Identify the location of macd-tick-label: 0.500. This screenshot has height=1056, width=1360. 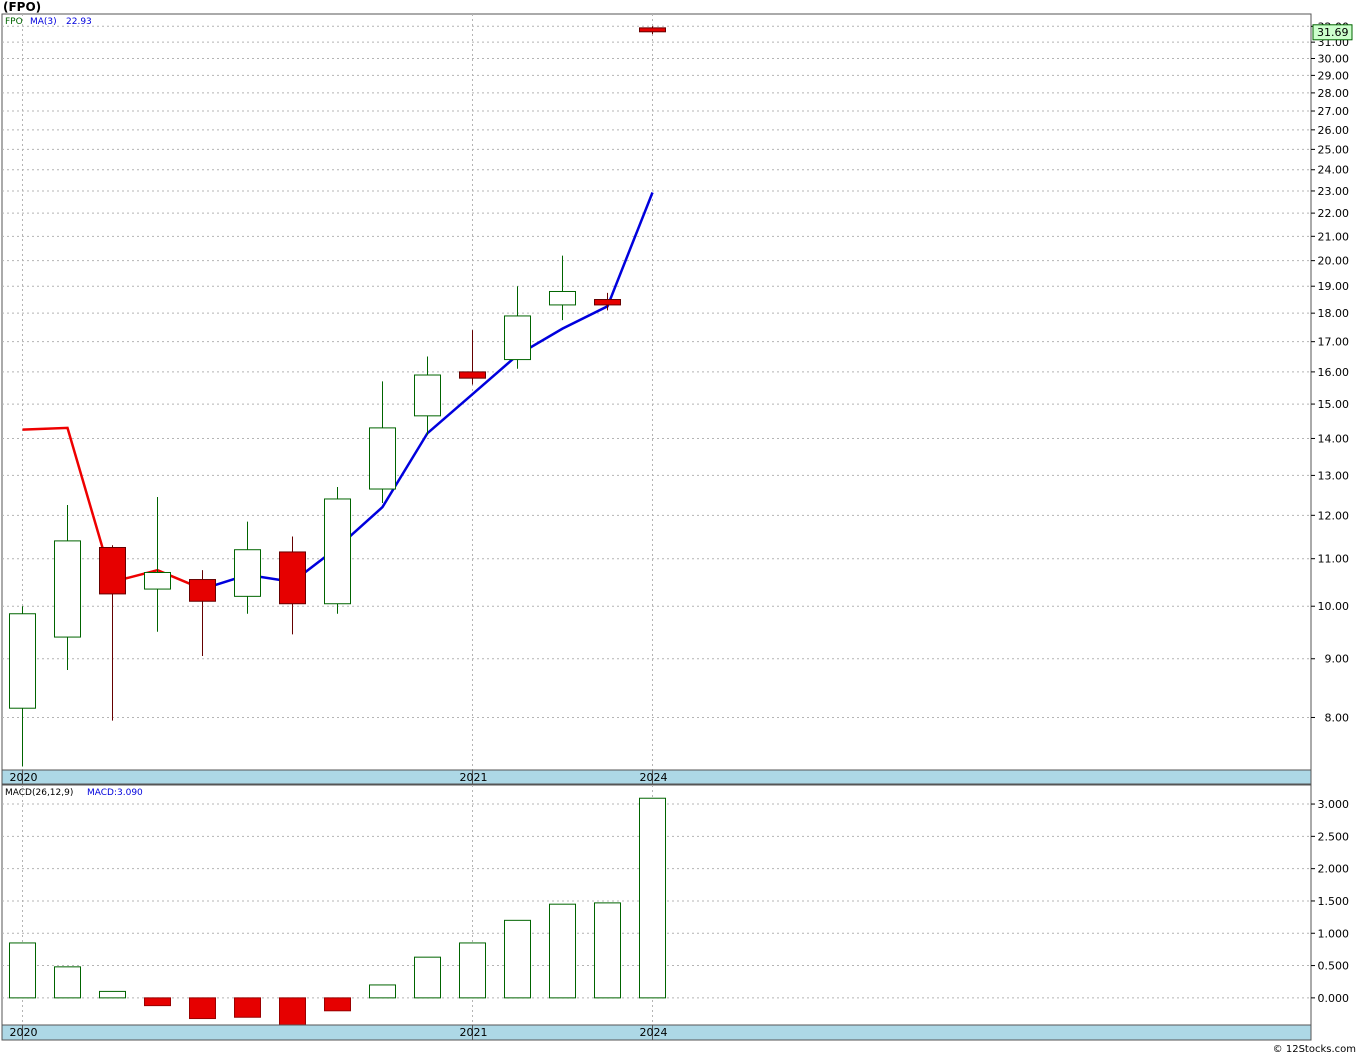
(1334, 966).